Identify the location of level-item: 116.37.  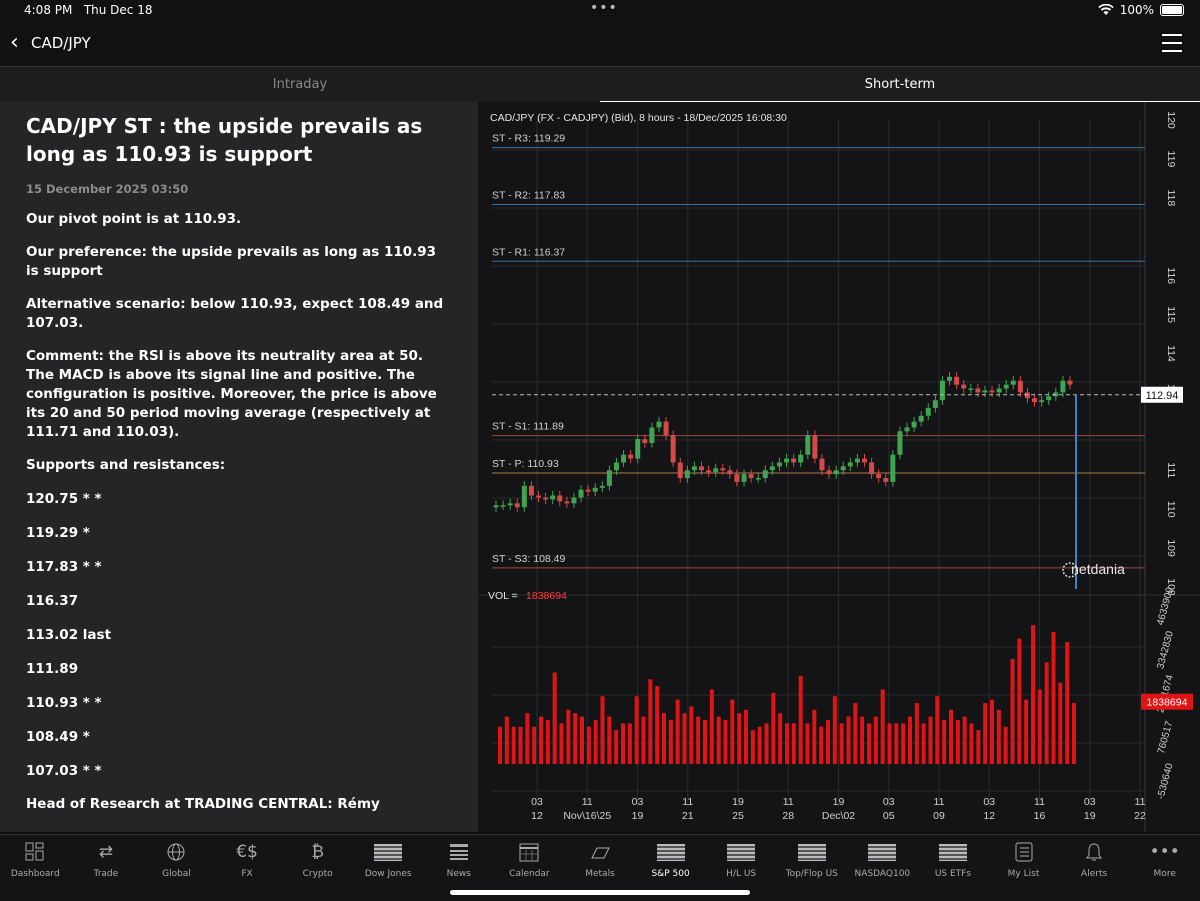
(52, 601).